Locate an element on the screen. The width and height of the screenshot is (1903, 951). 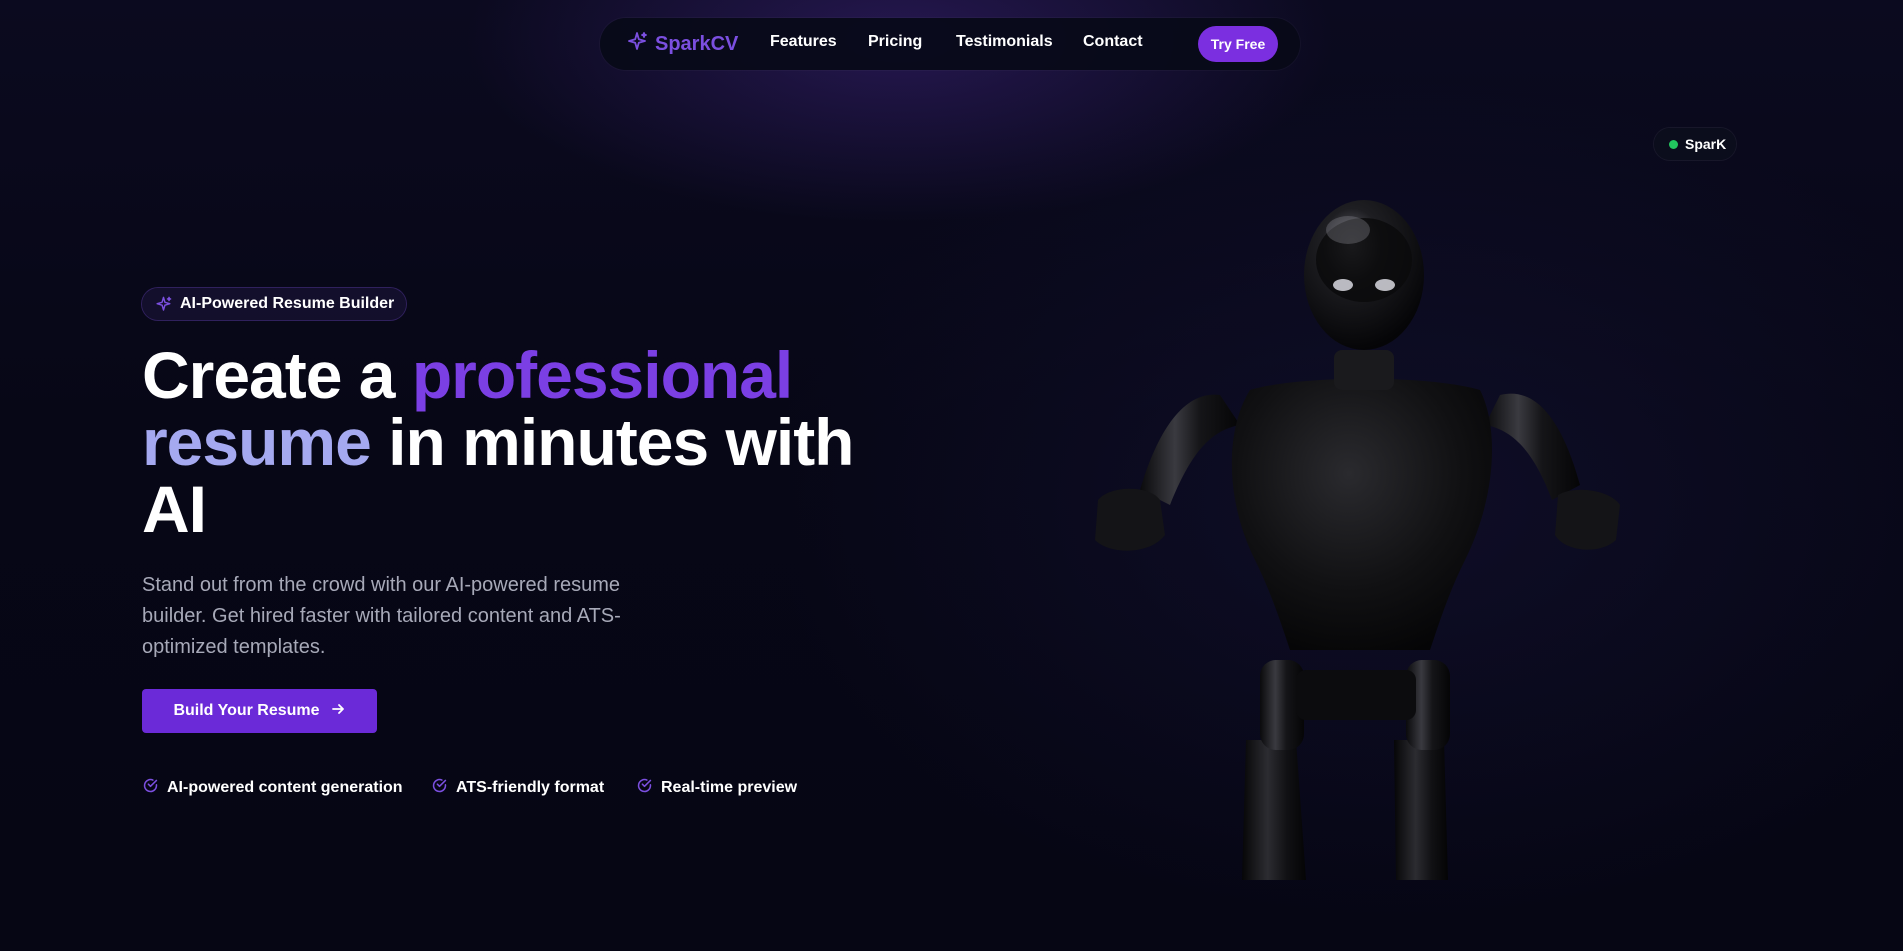
nav-link-contact: Contact is located at coordinates (1113, 42).